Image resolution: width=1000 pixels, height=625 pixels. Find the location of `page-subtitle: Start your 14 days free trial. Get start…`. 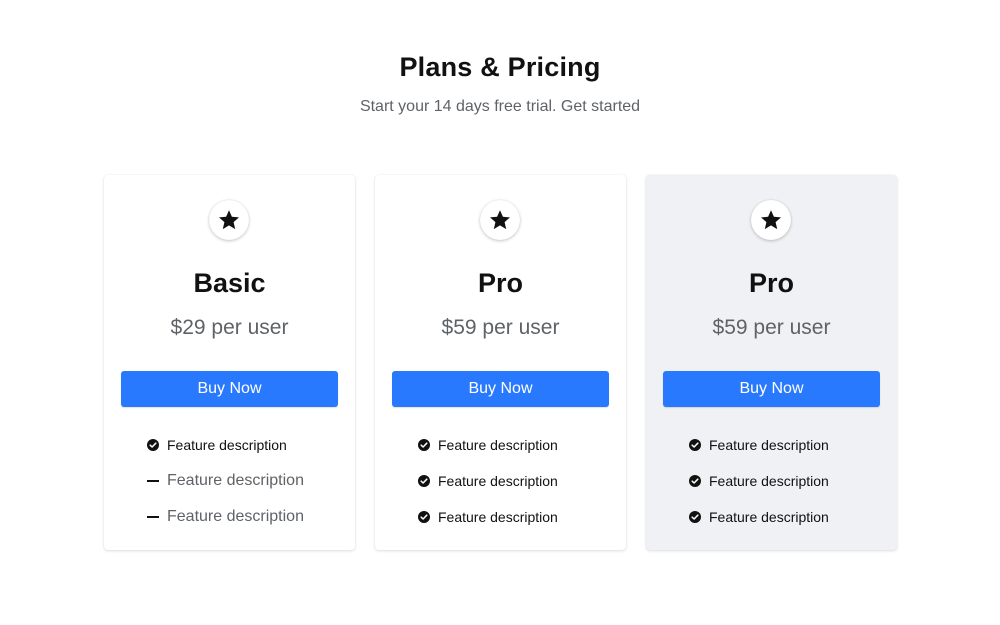

page-subtitle: Start your 14 days free trial. Get start… is located at coordinates (500, 106).